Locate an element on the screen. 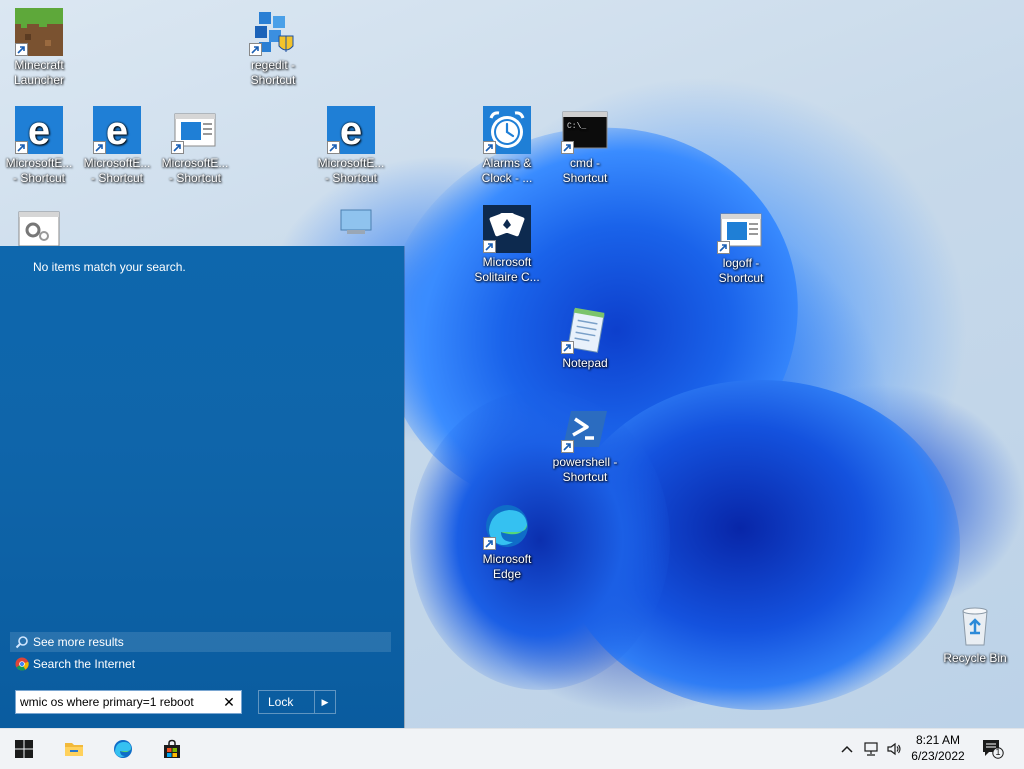 This screenshot has height=769, width=1024. taskbar: 8:21 AM 6/23/2022 1 is located at coordinates (512, 748).